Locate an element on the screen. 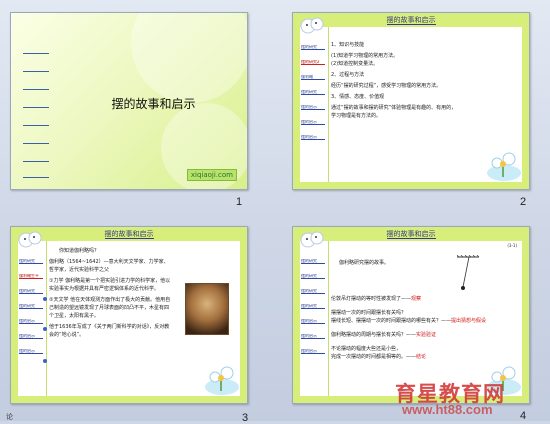 This screenshot has width=550, height=424. galileo-portrait is located at coordinates (207, 309).